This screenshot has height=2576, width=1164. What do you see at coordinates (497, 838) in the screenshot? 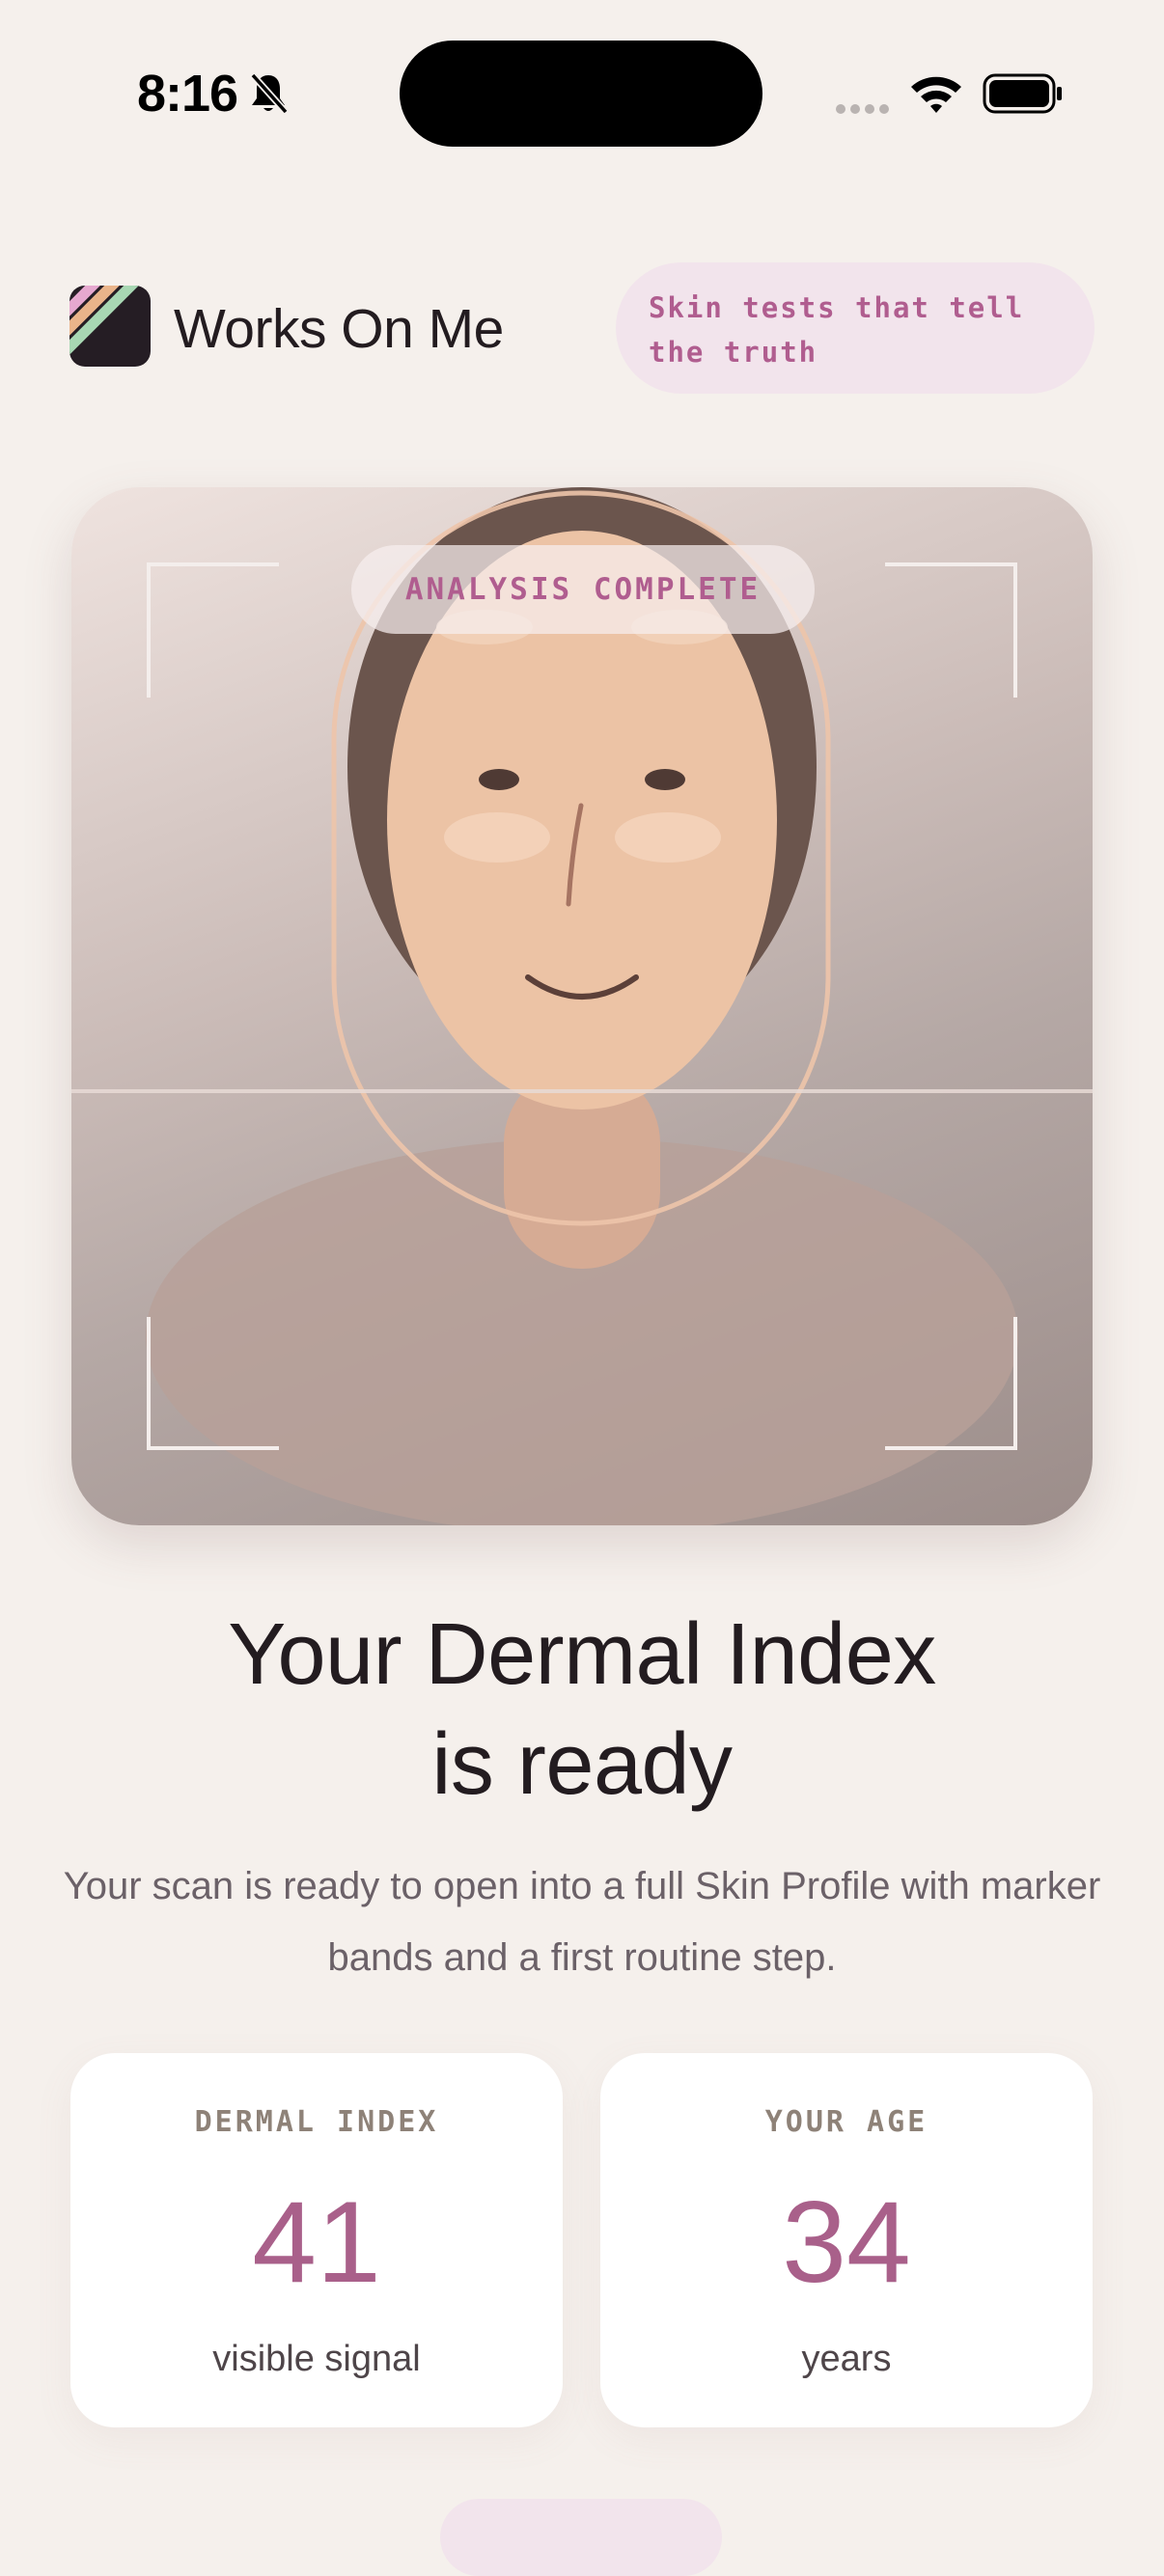
I see `left-cheek` at bounding box center [497, 838].